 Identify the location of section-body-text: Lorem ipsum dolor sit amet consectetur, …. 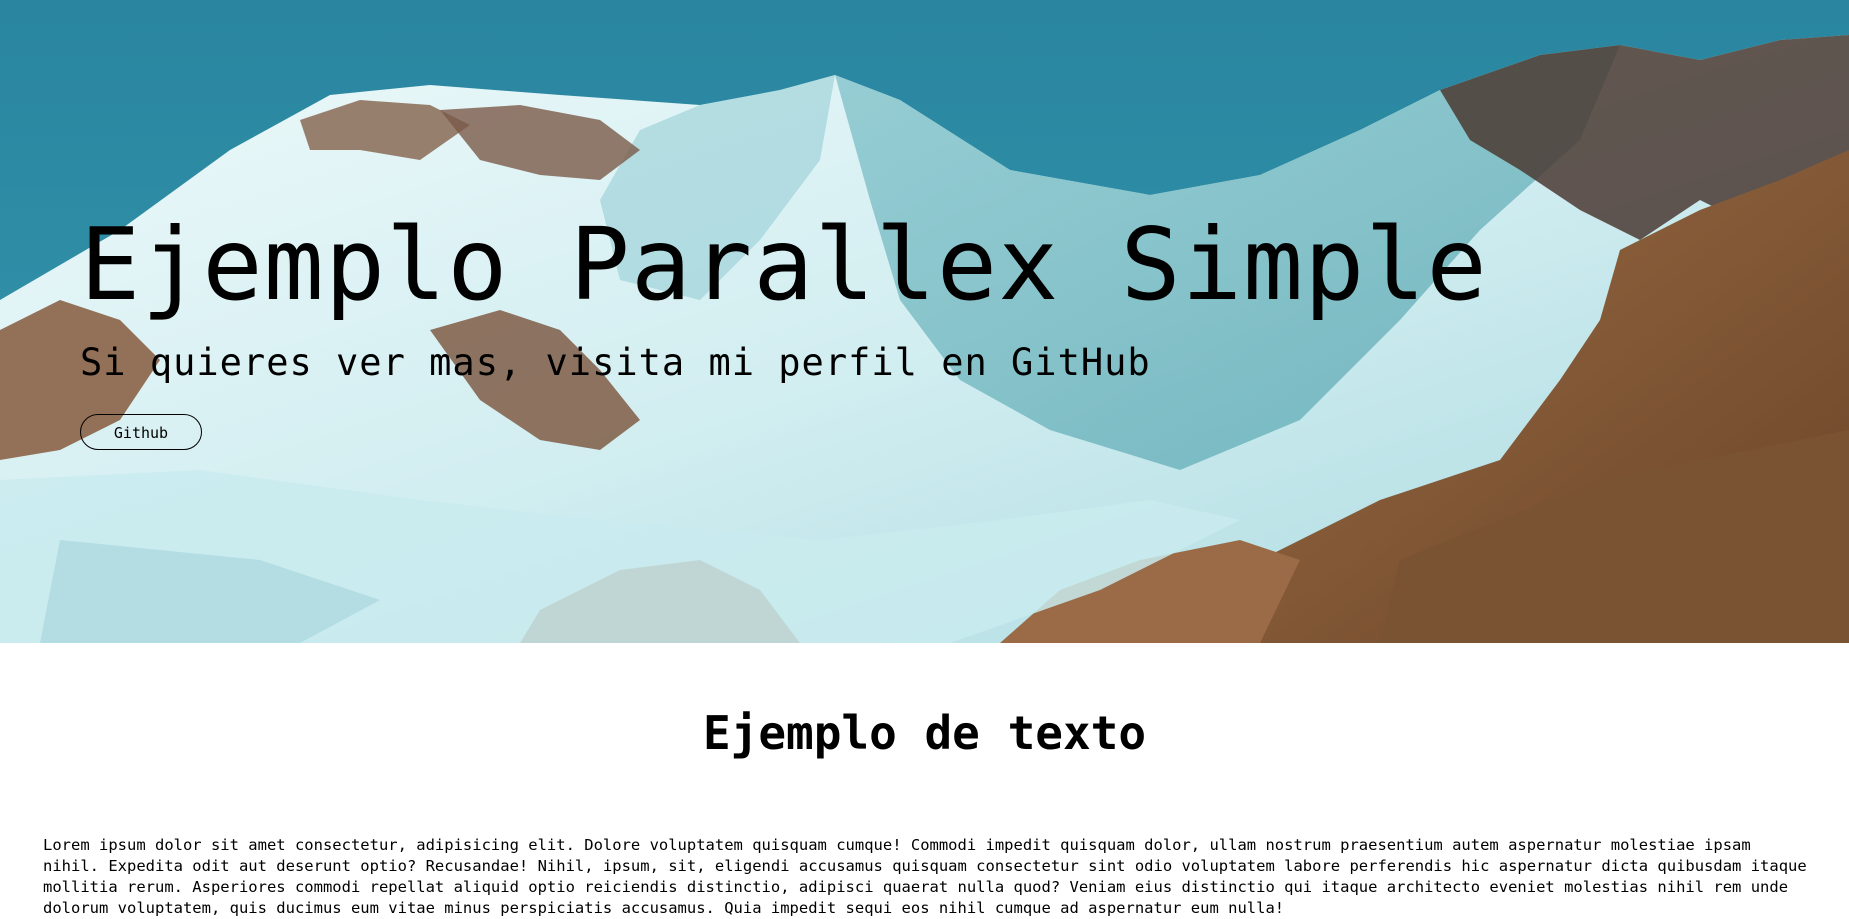
(925, 876).